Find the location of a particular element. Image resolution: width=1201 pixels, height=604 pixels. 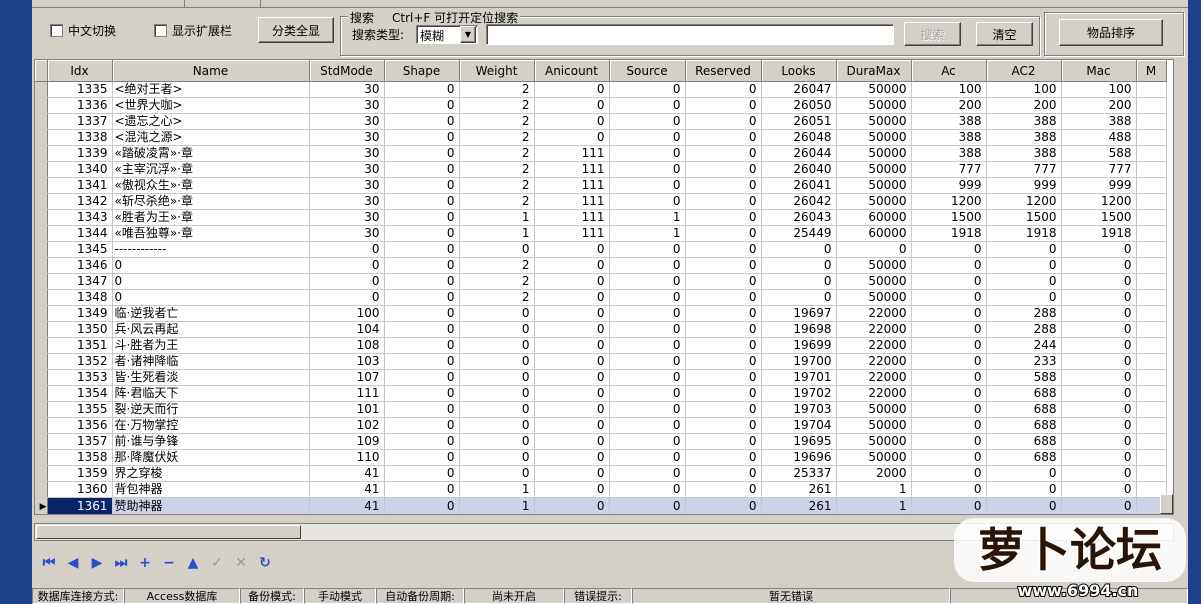

cell-name: 赞助神器 is located at coordinates (211, 505).